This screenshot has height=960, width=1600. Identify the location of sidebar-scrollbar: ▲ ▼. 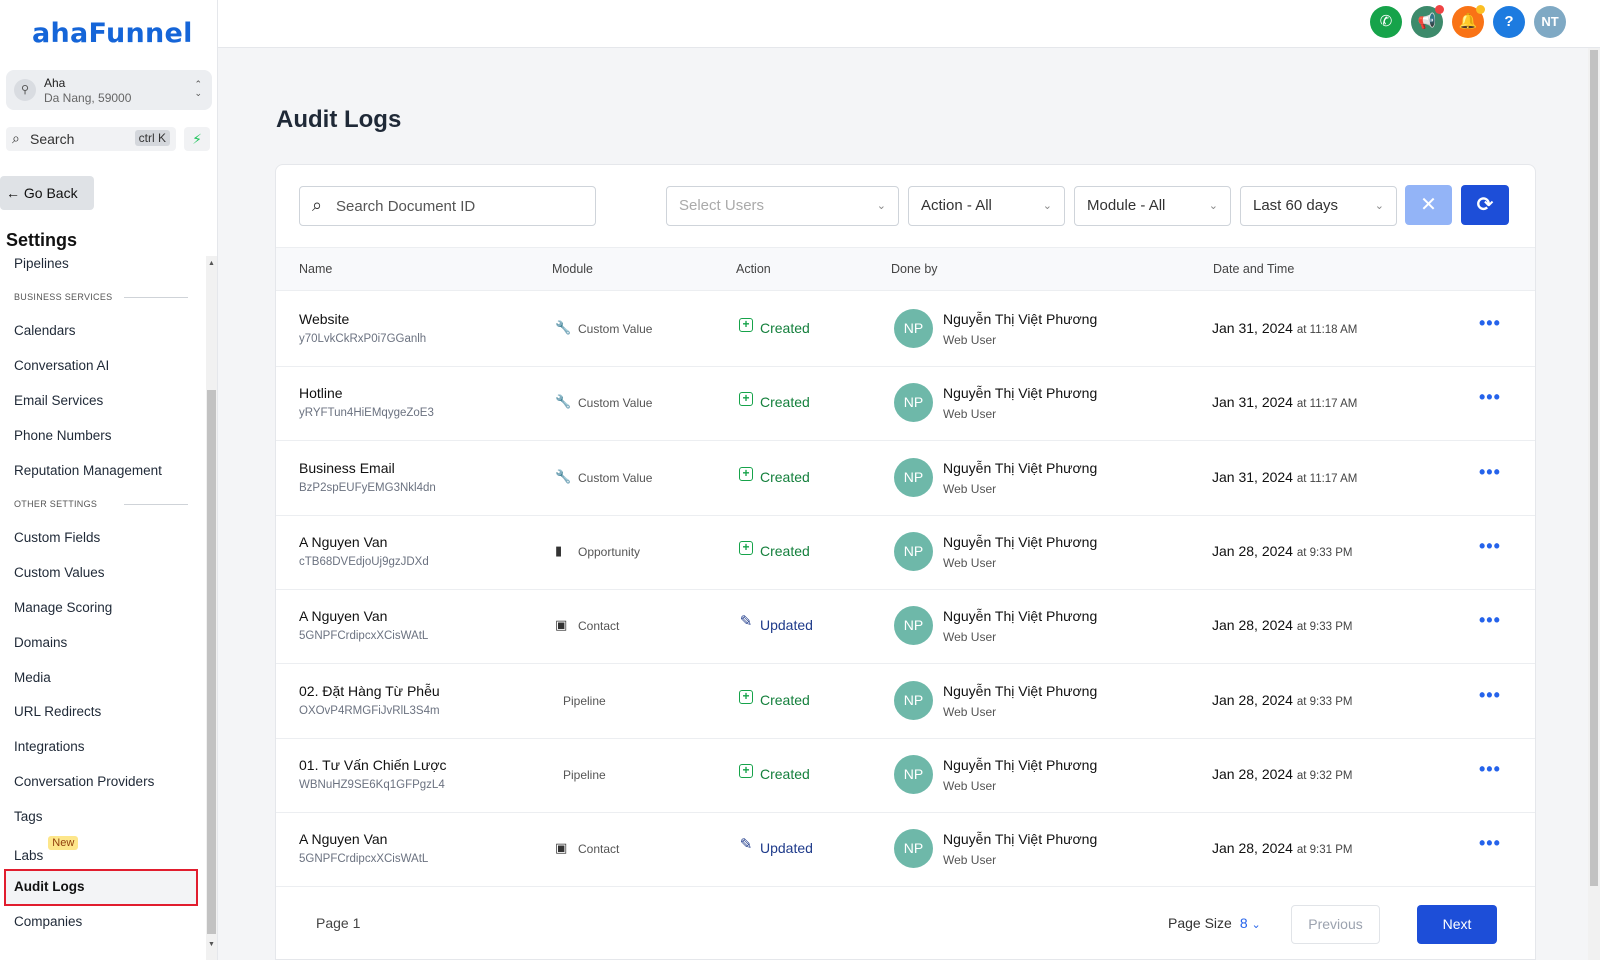
(211, 608).